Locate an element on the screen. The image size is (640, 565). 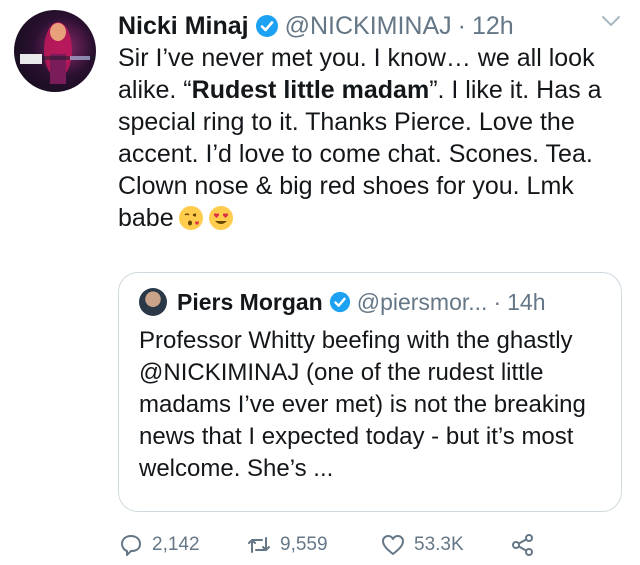
tweet-timestamp: 12h is located at coordinates (493, 26).